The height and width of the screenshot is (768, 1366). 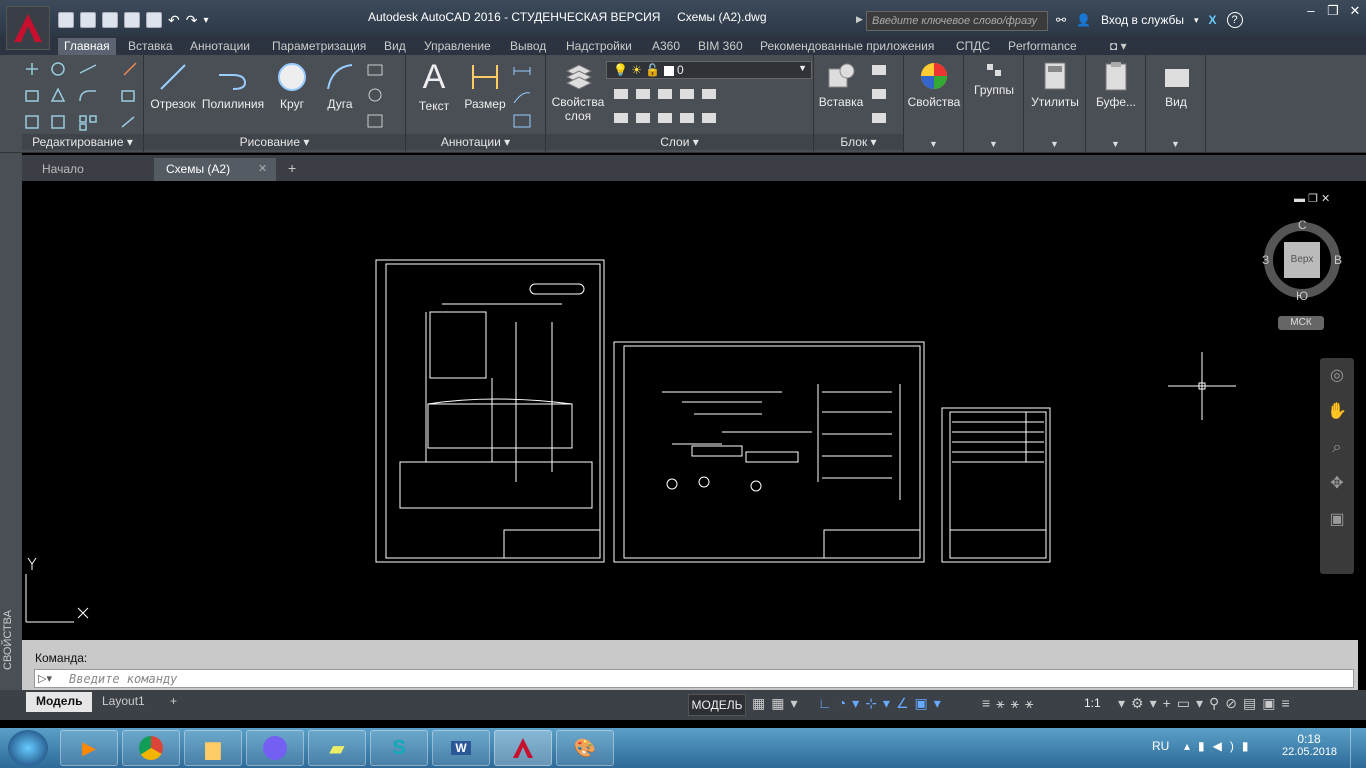 I want to click on taskbar-skype: S, so click(x=399, y=748).